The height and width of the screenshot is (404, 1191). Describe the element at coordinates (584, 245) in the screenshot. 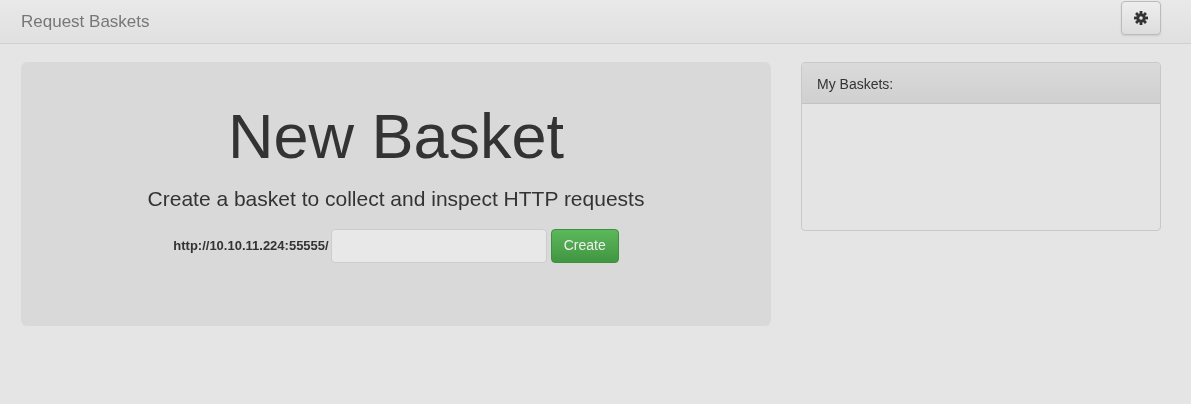

I see `create-button: Create` at that location.